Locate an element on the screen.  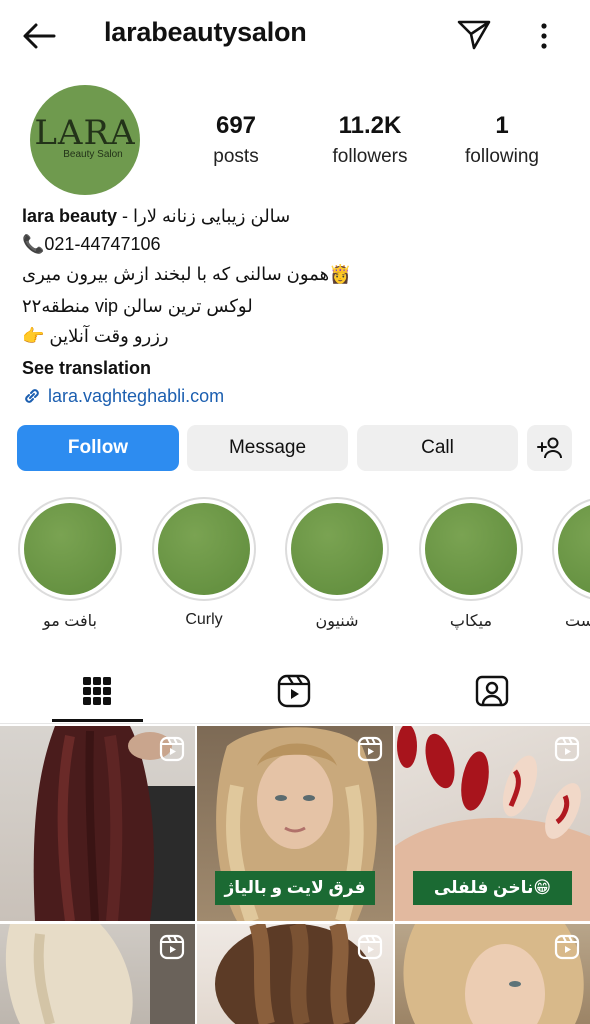
see-translation-link: See translation is located at coordinates (86, 368).